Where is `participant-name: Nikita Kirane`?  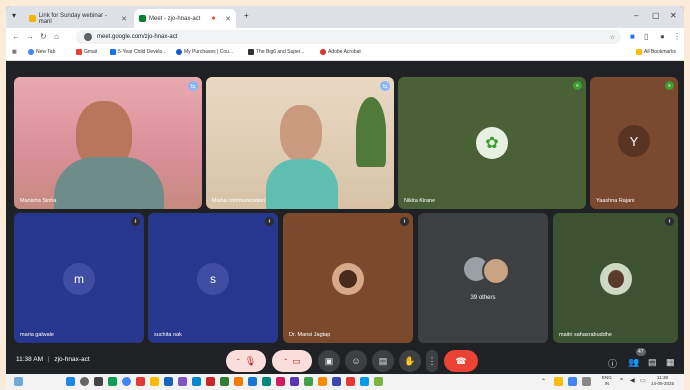
participant-name: Nikita Kirane is located at coordinates (420, 201).